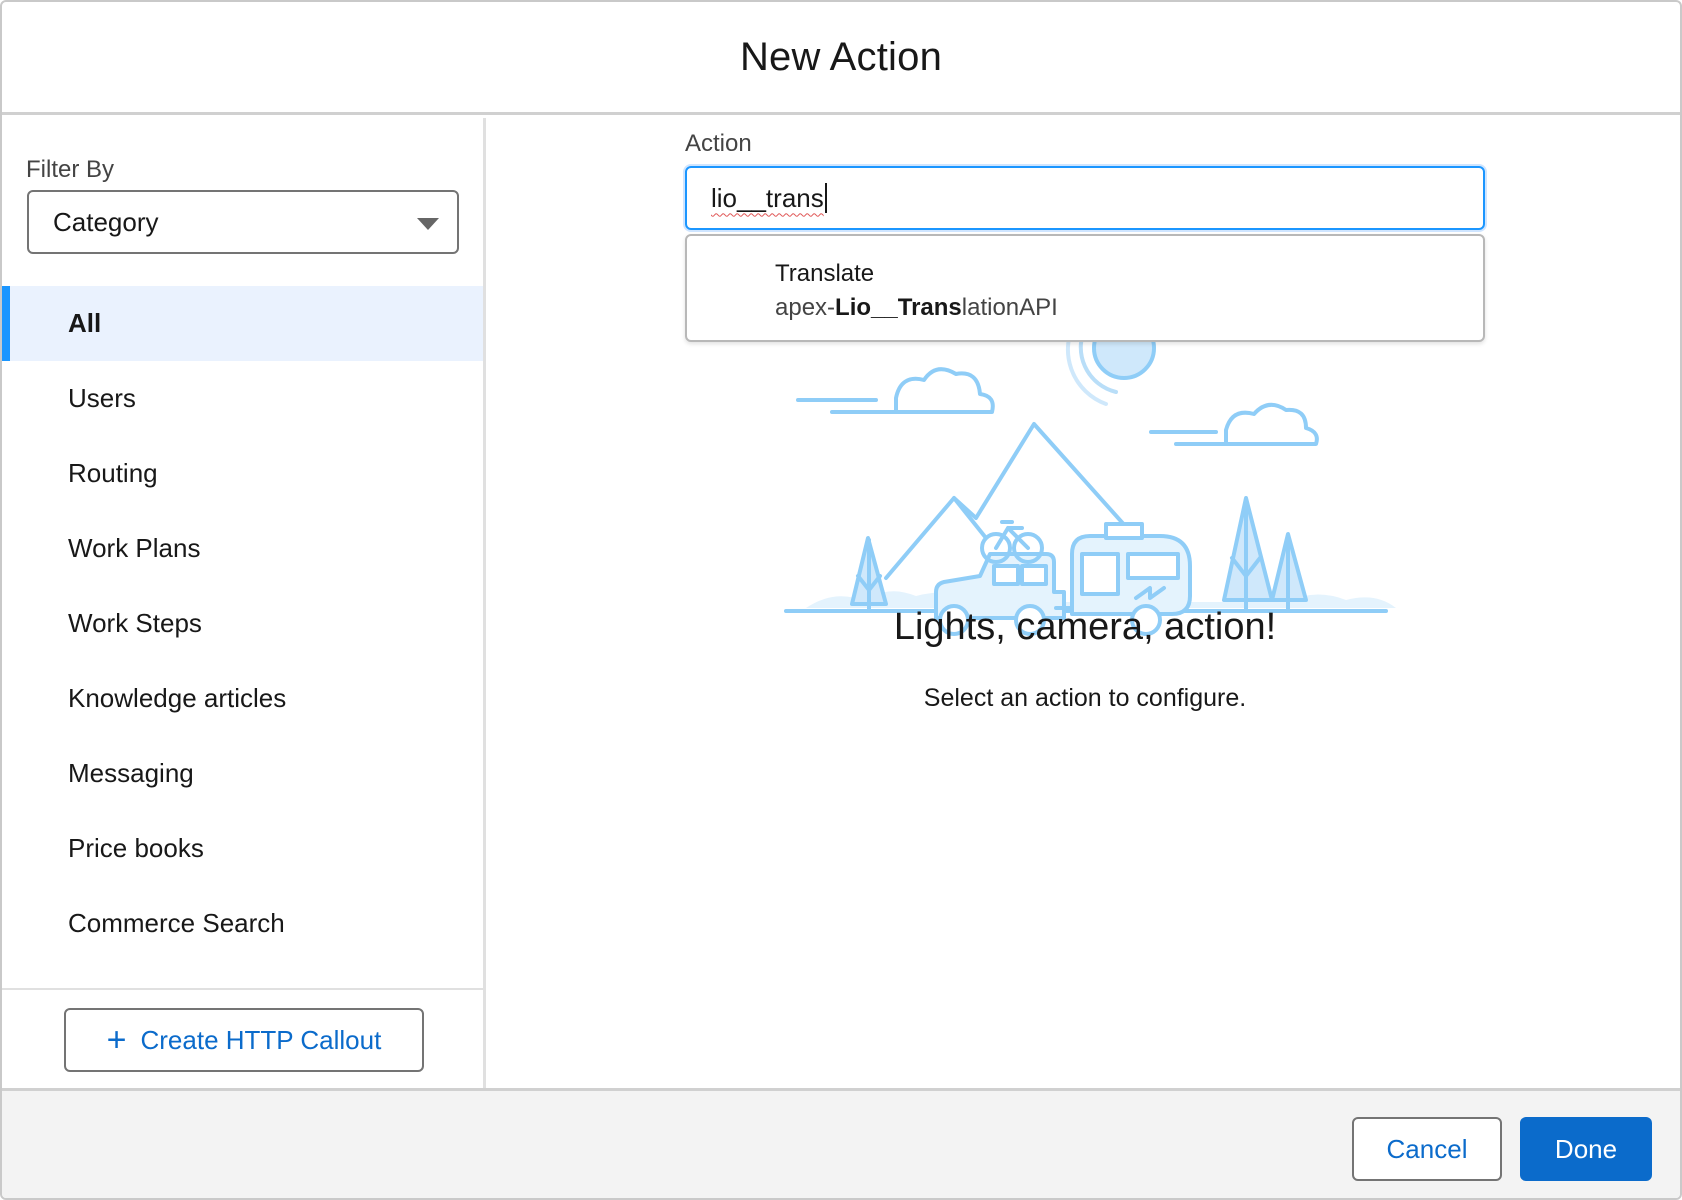  Describe the element at coordinates (176, 923) in the screenshot. I see `sidebar-item-label: Commerce Search` at that location.